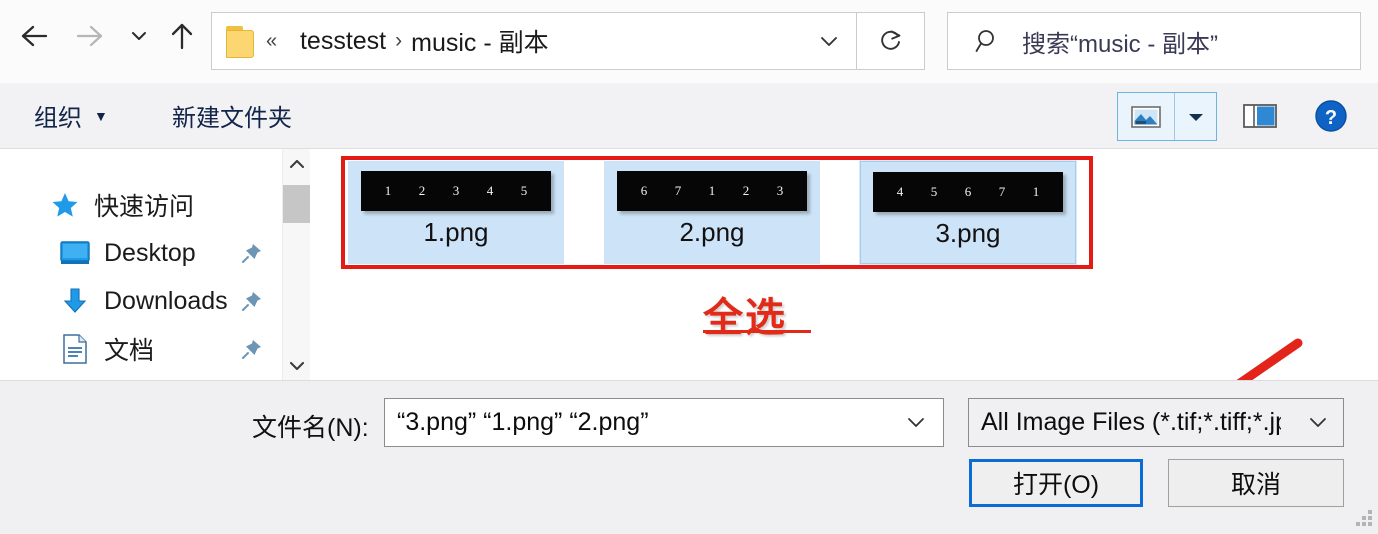  I want to click on file-item-1: 1 2 3 4 5 1.png, so click(456, 212).